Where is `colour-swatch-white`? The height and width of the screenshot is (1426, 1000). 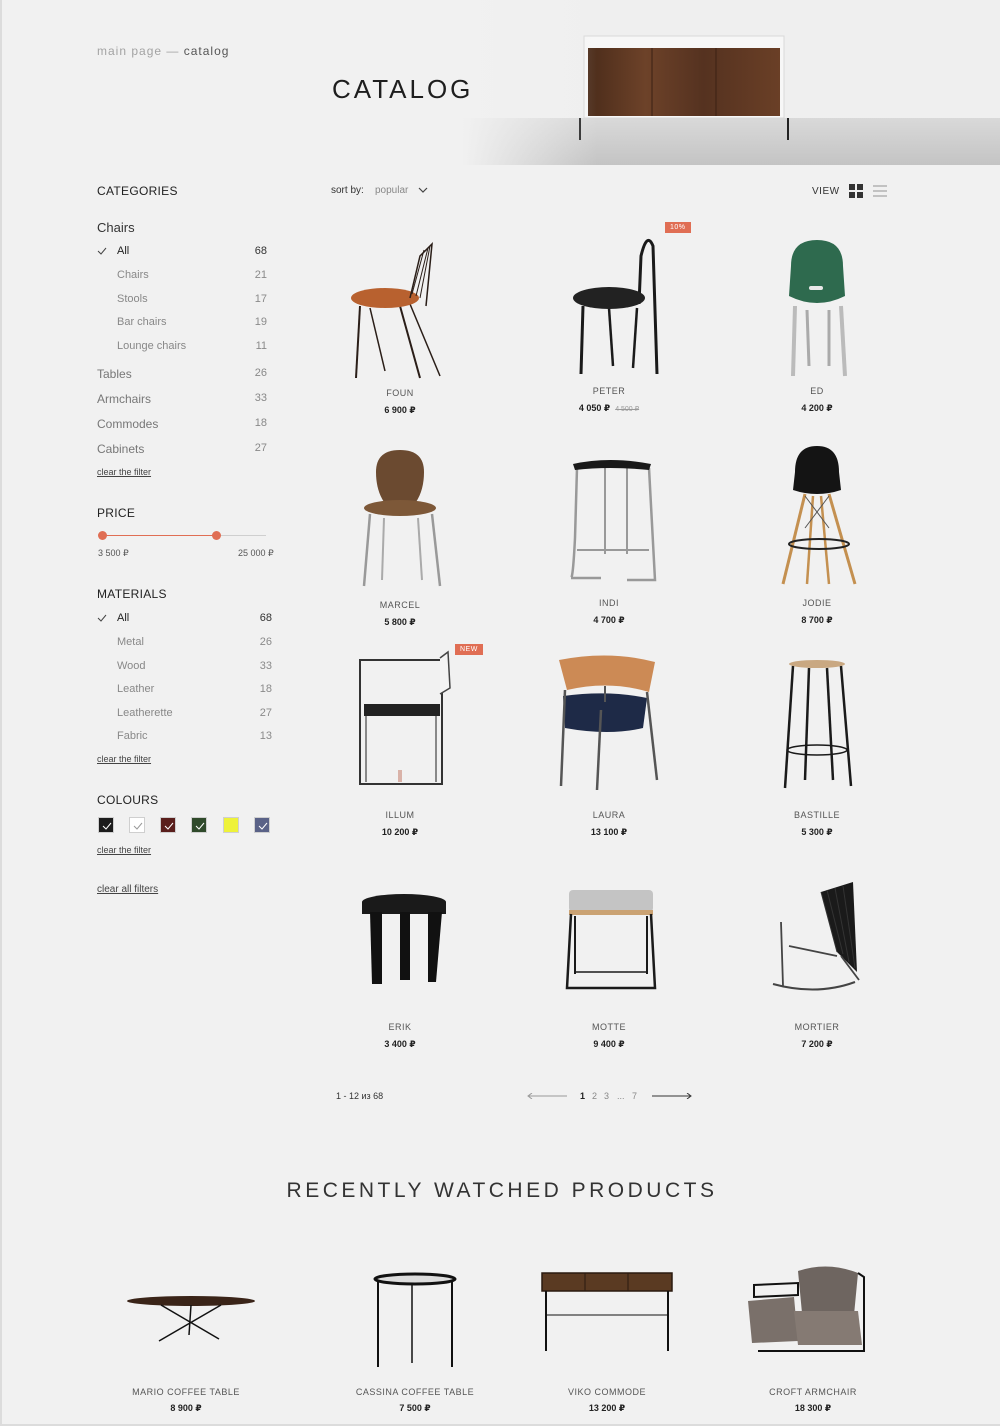
colour-swatch-white is located at coordinates (137, 825).